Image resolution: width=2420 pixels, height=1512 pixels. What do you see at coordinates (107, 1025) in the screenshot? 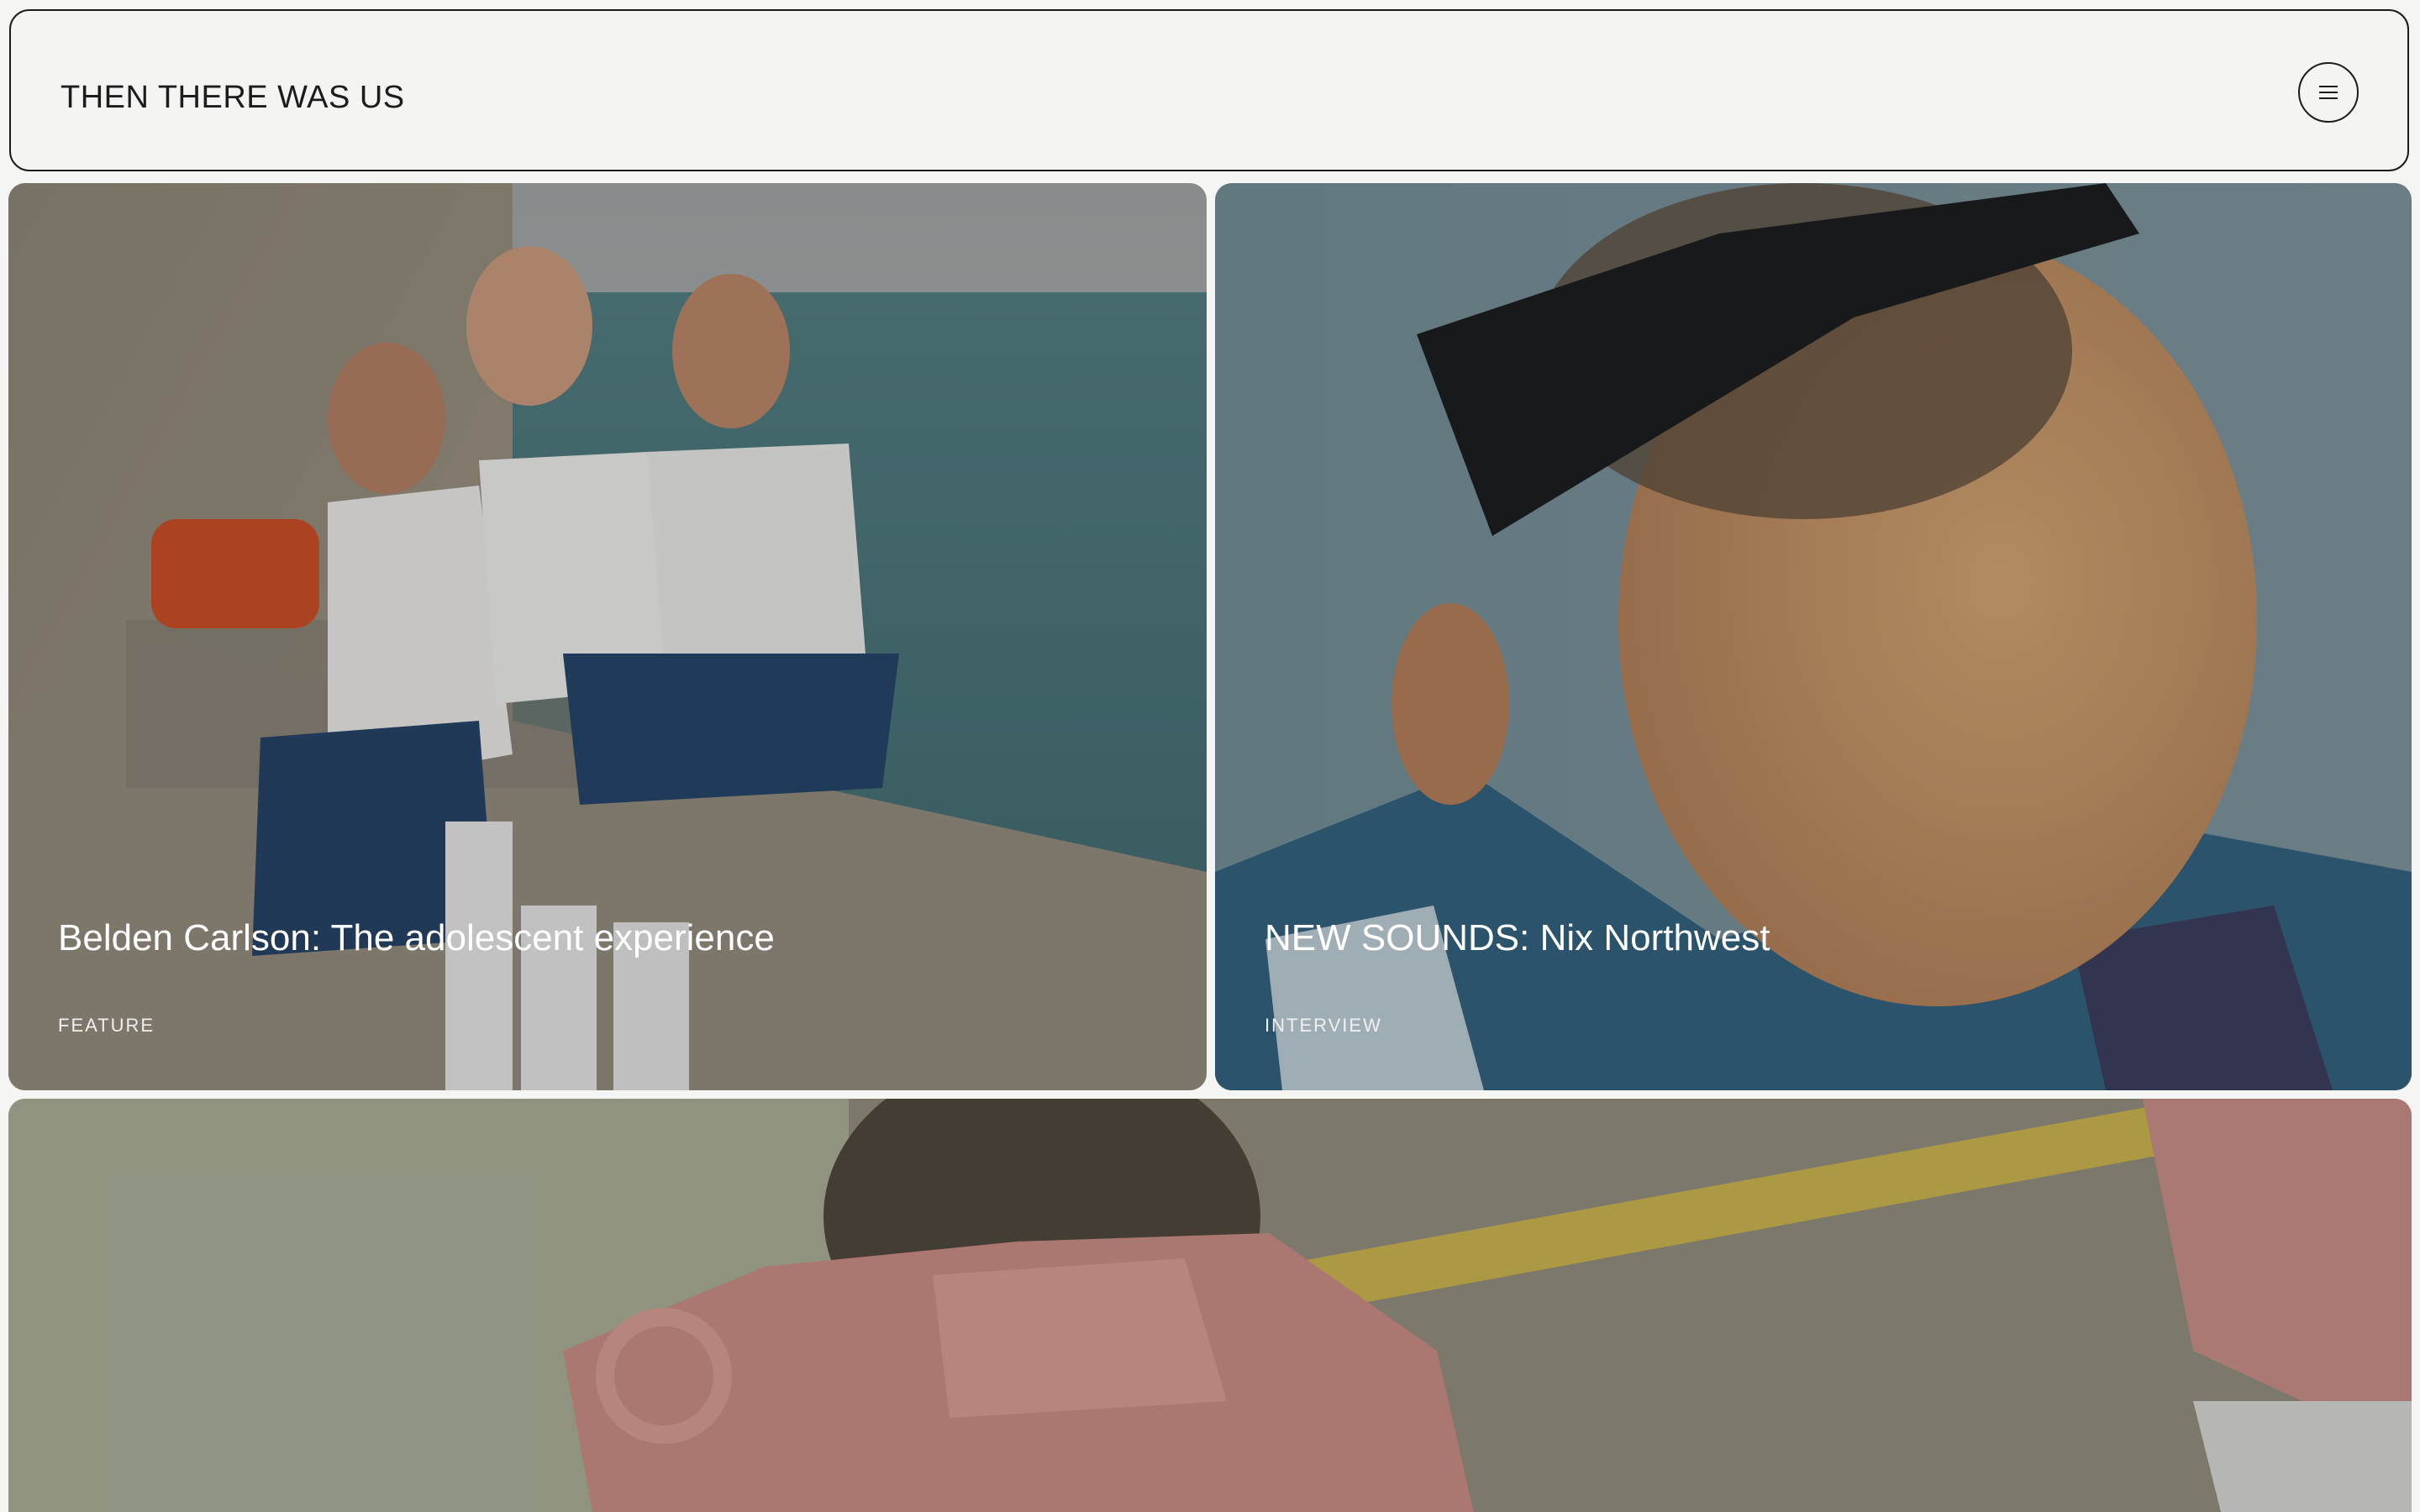
I see `article-category-tag: FEATURE` at bounding box center [107, 1025].